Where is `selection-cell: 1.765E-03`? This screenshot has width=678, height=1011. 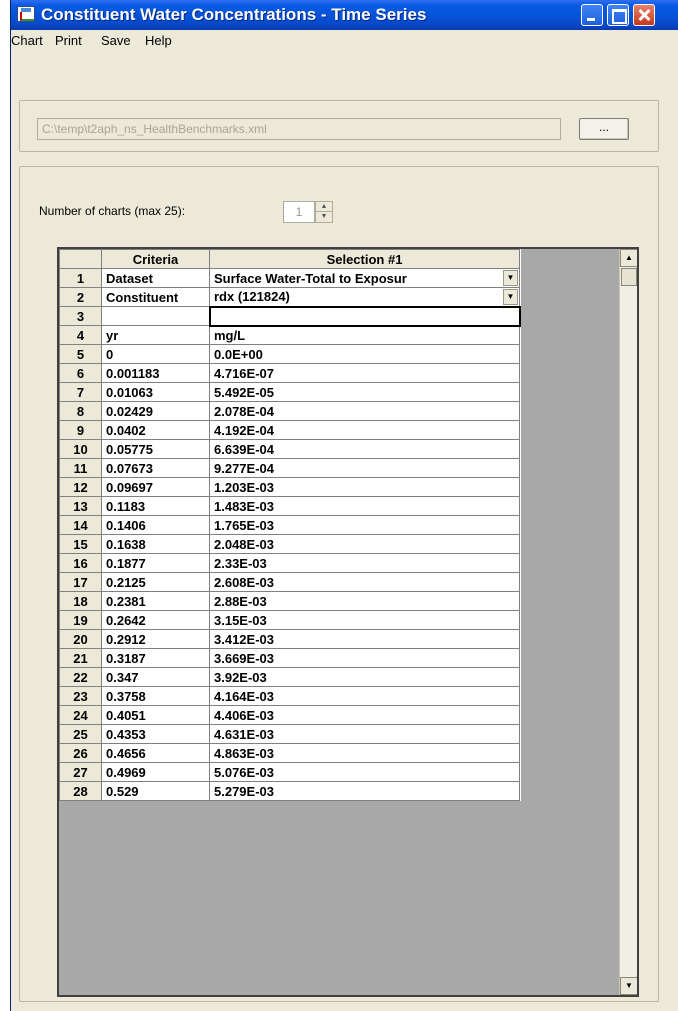 selection-cell: 1.765E-03 is located at coordinates (364, 525).